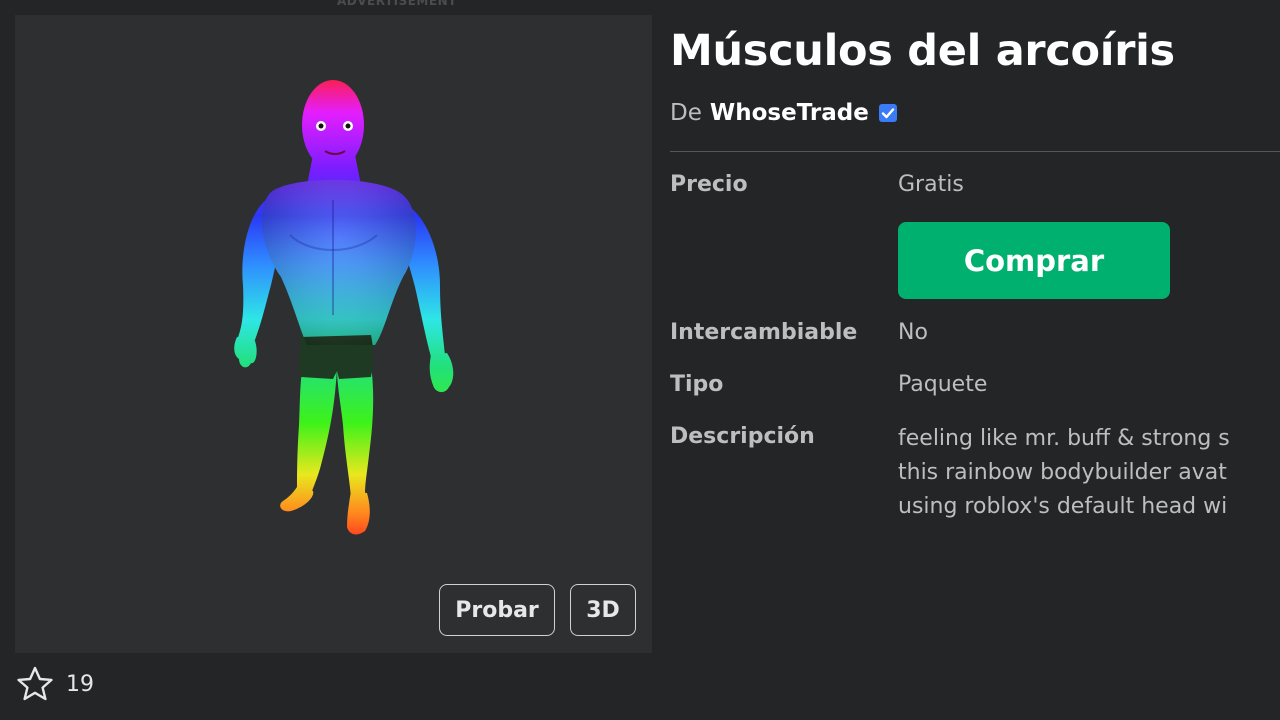 This screenshot has height=720, width=1280. What do you see at coordinates (1064, 438) in the screenshot?
I see `description-line: feeling like mr. buff & strong s` at bounding box center [1064, 438].